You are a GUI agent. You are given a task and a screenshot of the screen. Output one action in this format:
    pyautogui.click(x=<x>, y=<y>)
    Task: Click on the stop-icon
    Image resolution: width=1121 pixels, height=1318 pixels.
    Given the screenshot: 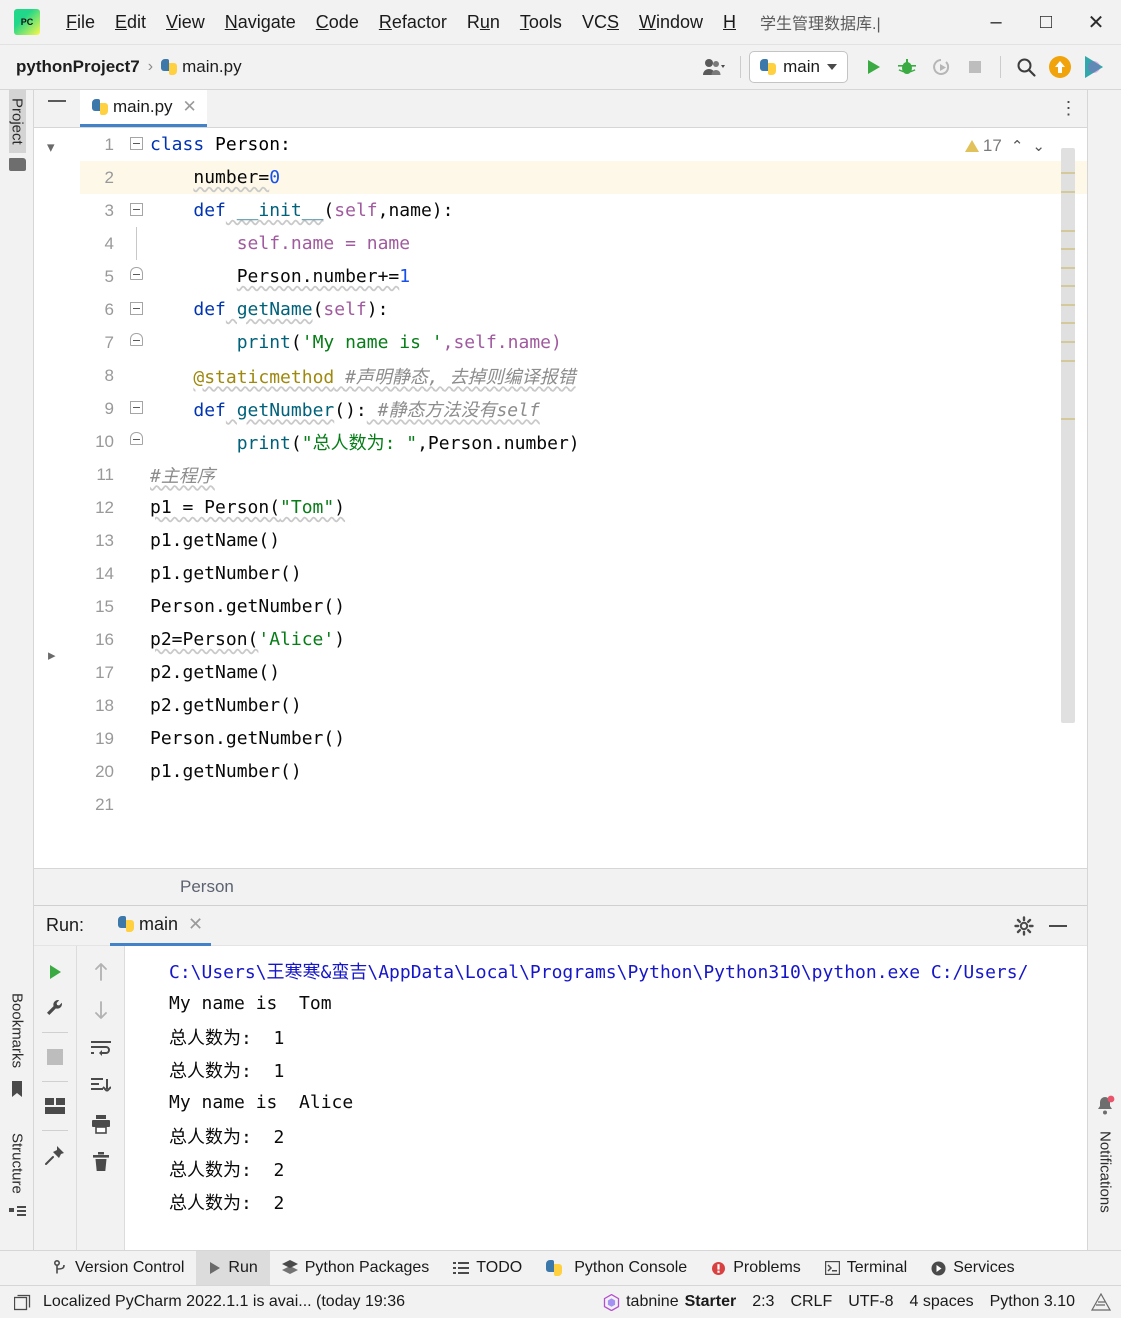 What is the action you would take?
    pyautogui.click(x=975, y=67)
    